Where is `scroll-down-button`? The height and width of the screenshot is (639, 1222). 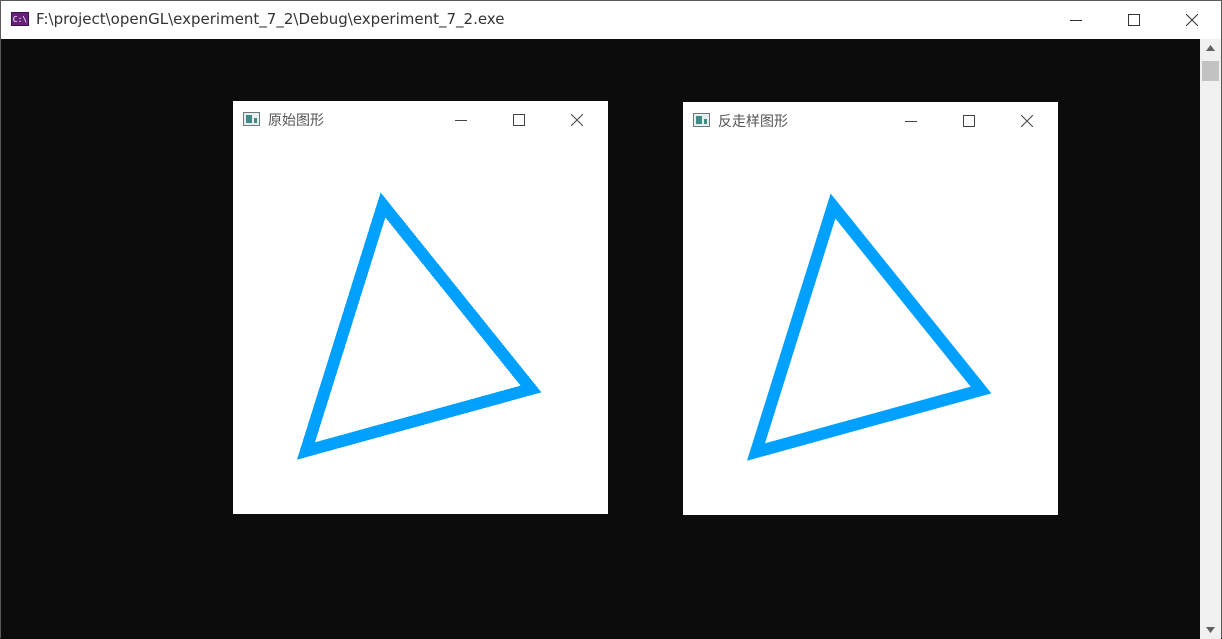
scroll-down-button is located at coordinates (1210, 630).